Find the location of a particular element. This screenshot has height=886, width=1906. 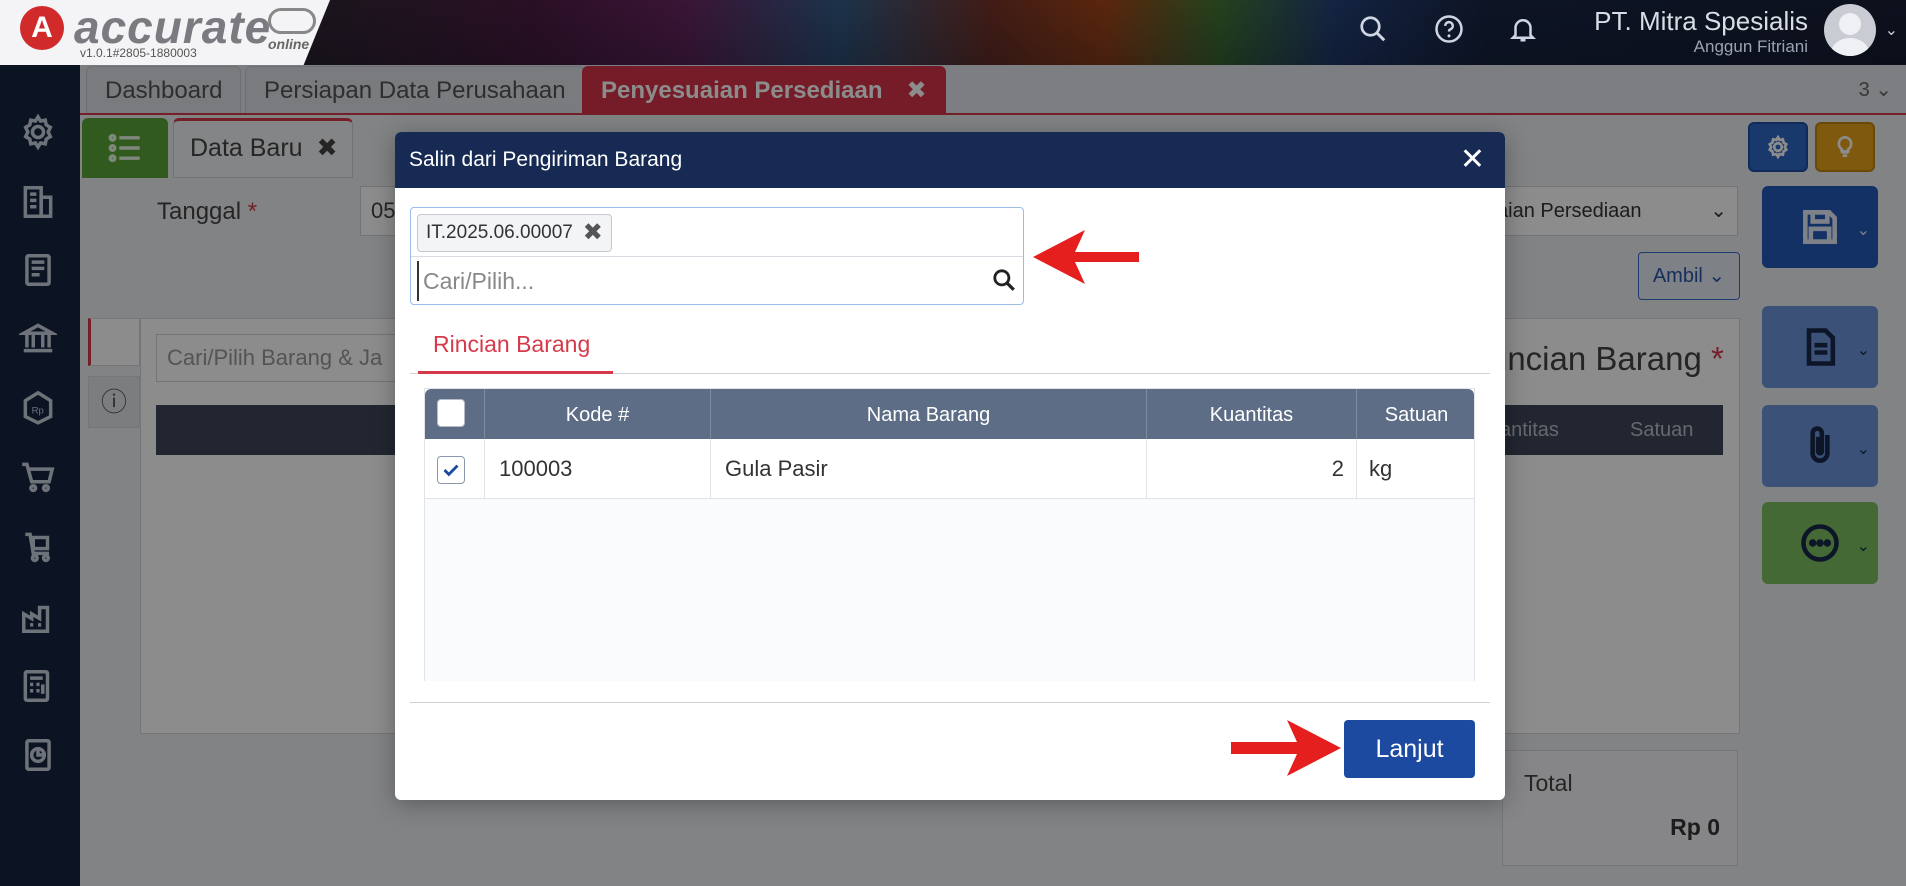

row-checkbox is located at coordinates (451, 470).